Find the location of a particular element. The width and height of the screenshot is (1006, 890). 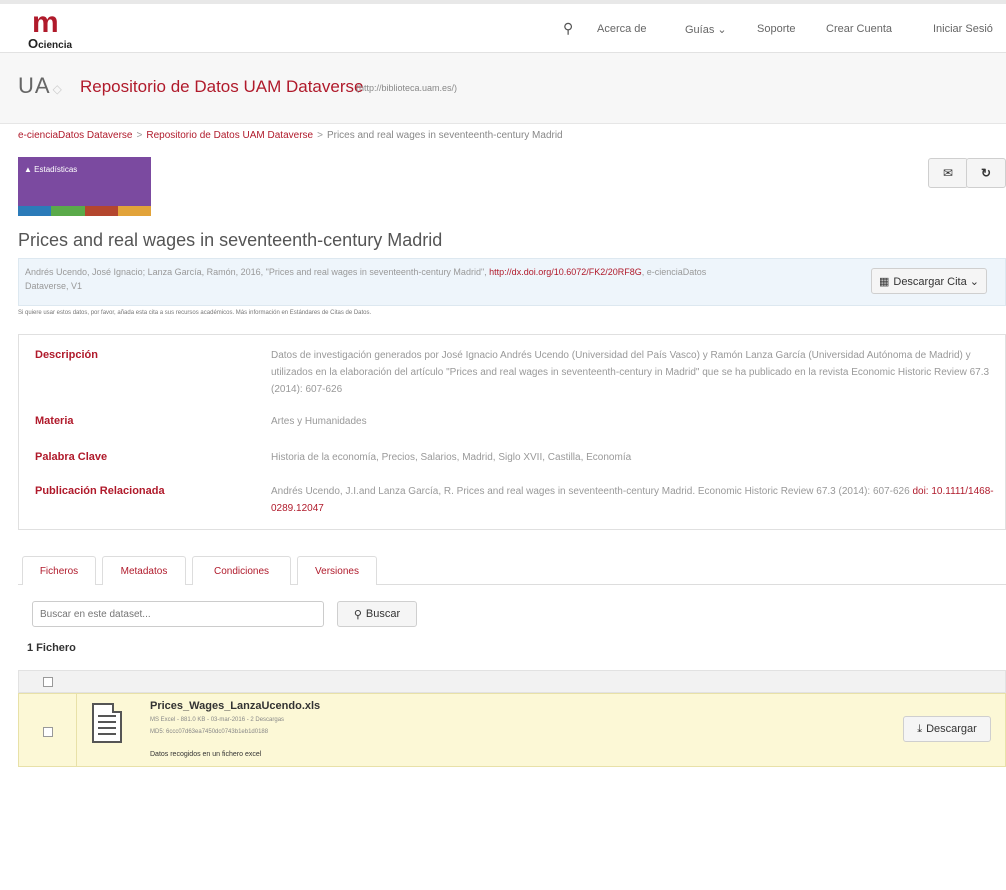

file-name: Prices_Wages_LanzaUcendo.xls is located at coordinates (235, 706).